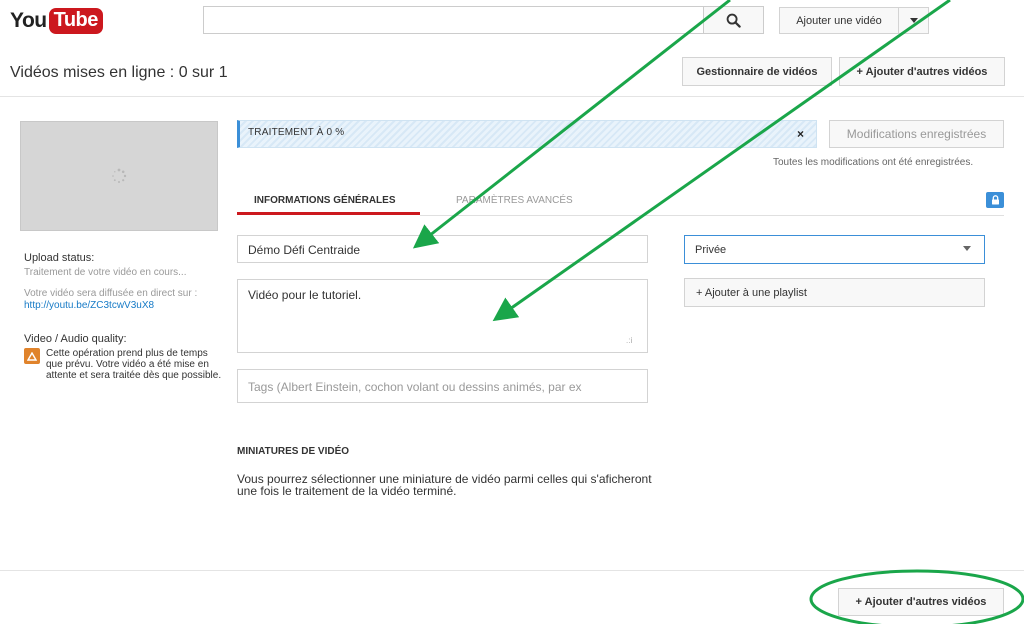  I want to click on search-icon, so click(733, 20).